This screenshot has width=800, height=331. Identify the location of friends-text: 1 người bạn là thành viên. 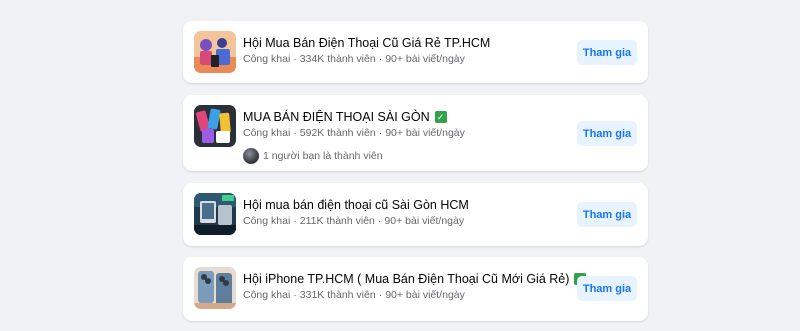
(323, 156).